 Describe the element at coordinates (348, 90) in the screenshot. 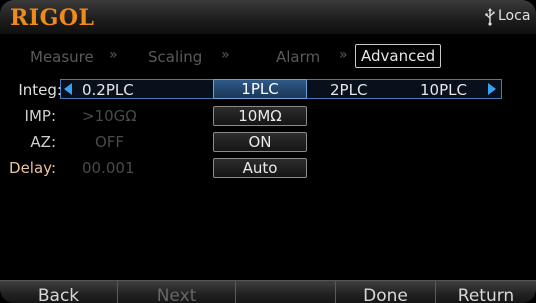

I see `integ-option-2plc: 2PLC` at that location.